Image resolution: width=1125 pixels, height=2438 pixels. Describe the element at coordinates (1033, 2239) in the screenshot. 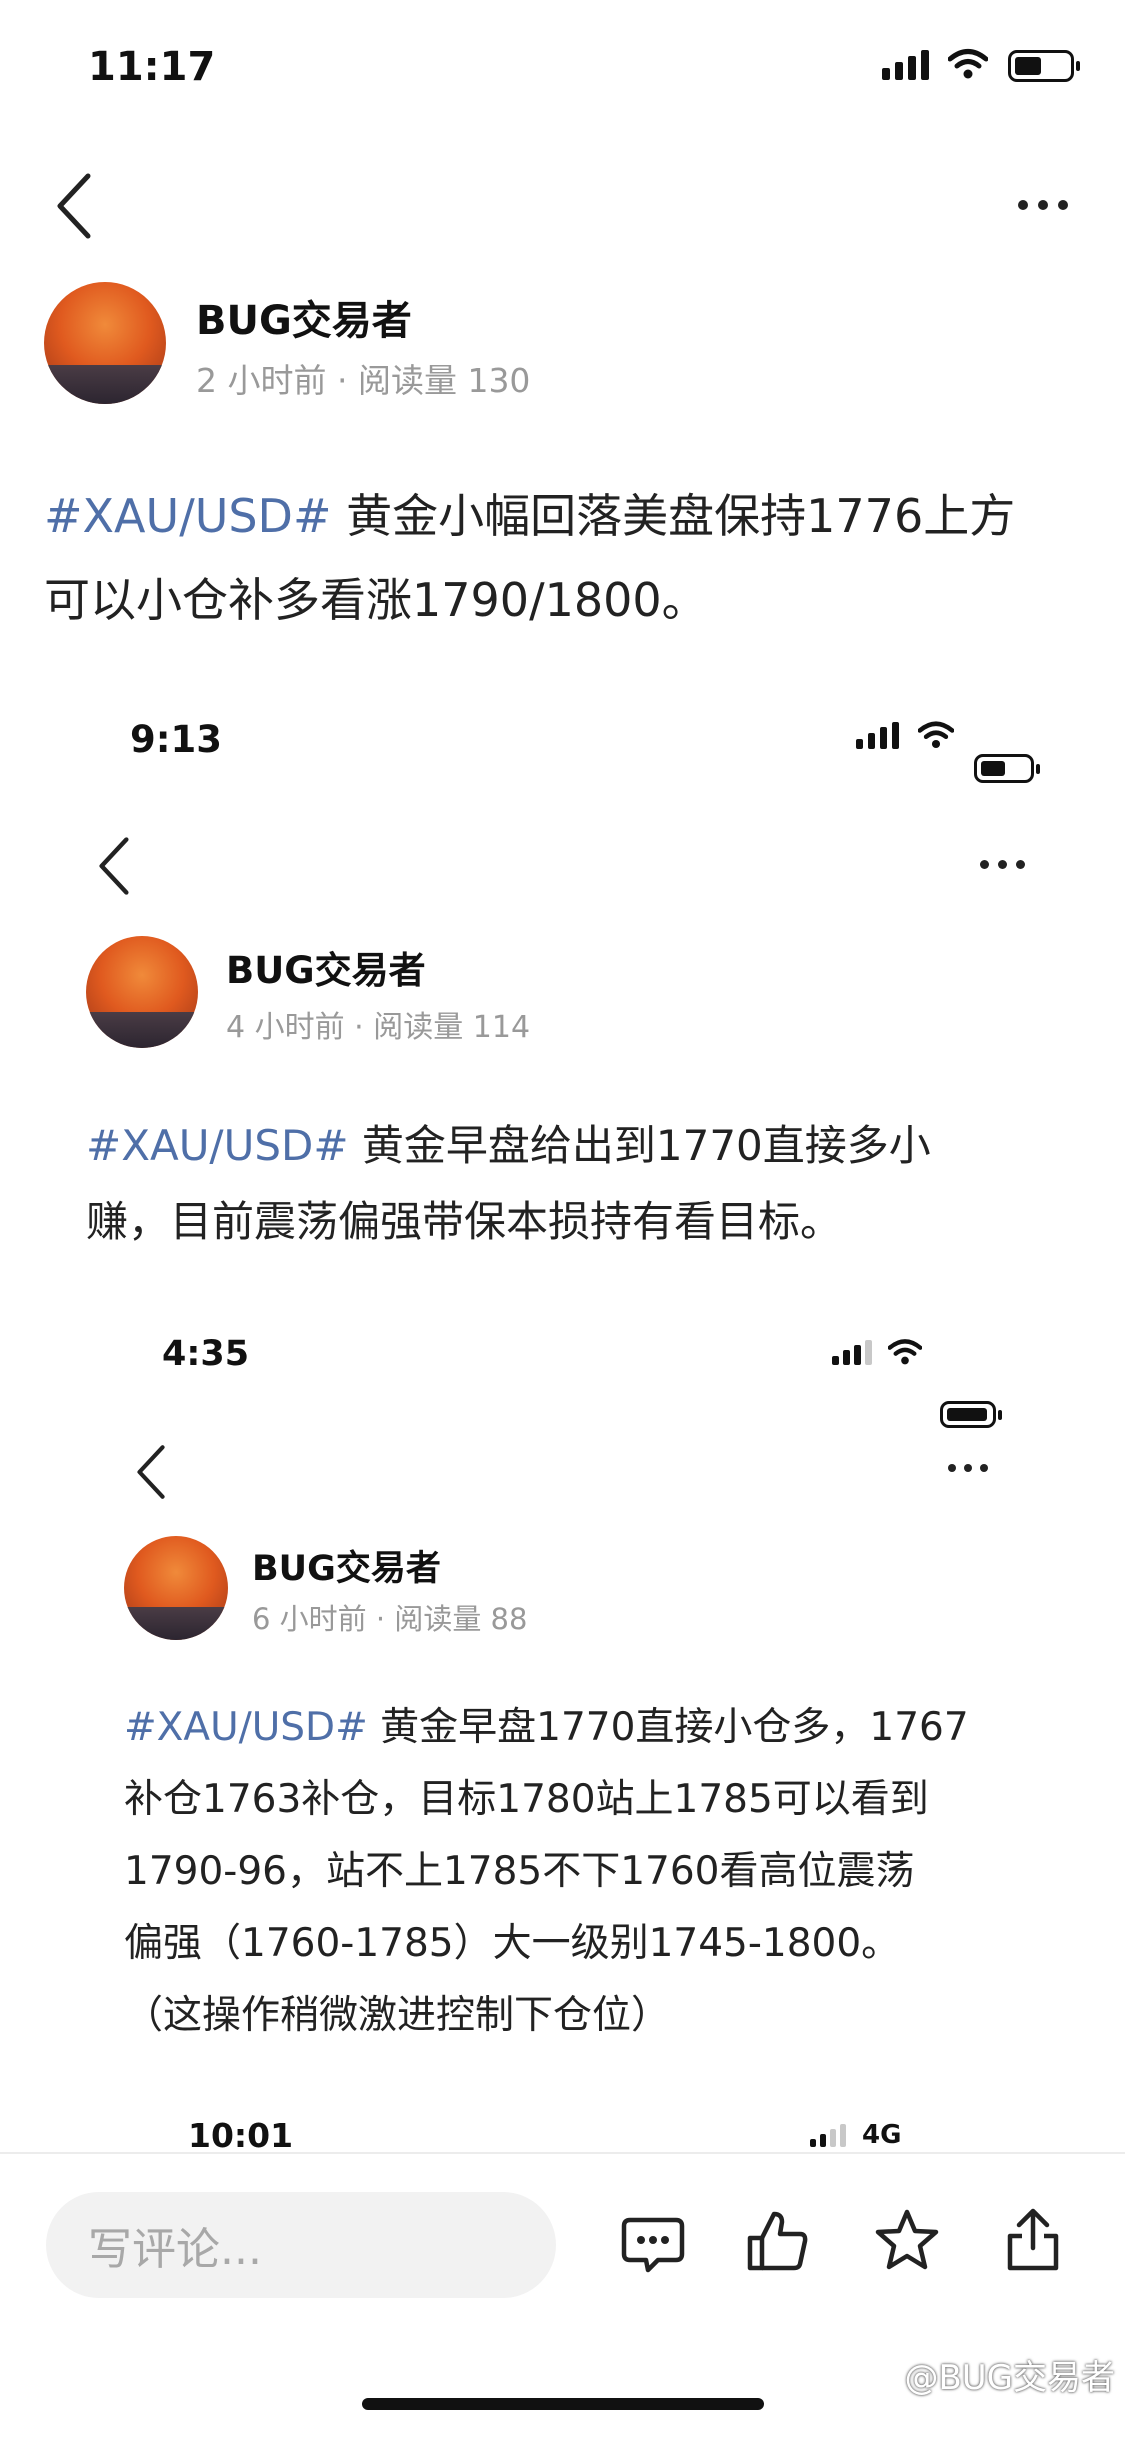

I see `share-icon` at that location.